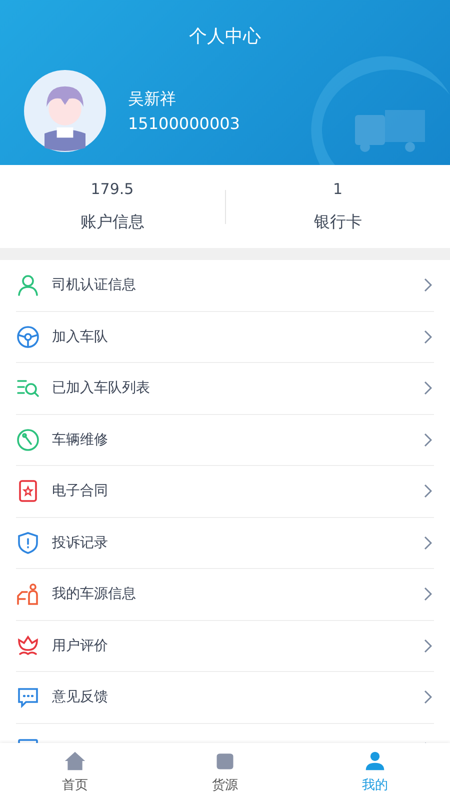 The height and width of the screenshot is (800, 450). What do you see at coordinates (225, 36) in the screenshot?
I see `page-title: 个人中心` at bounding box center [225, 36].